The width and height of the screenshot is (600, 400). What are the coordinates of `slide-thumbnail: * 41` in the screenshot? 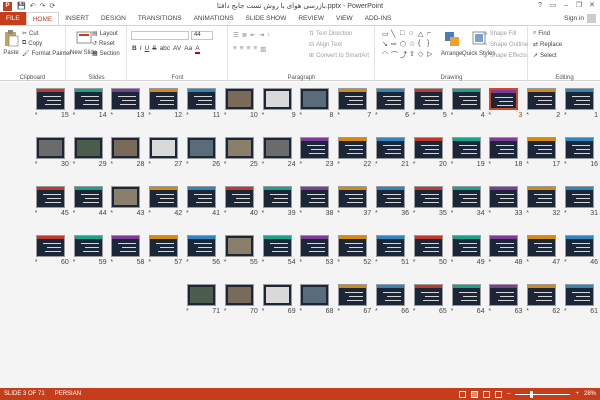 It's located at (203, 201).